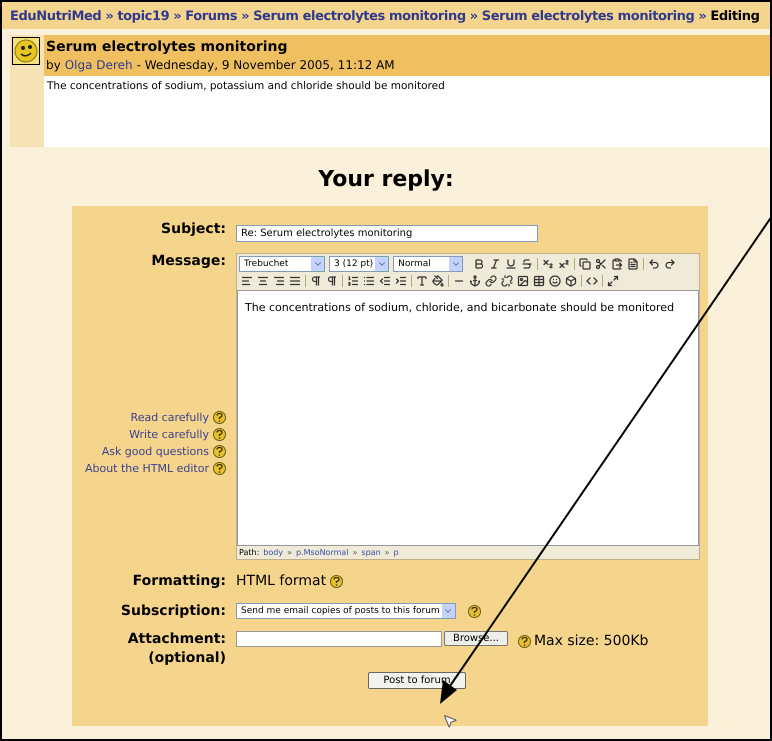 Image resolution: width=772 pixels, height=741 pixels. Describe the element at coordinates (495, 264) in the screenshot. I see `italic-icon` at that location.